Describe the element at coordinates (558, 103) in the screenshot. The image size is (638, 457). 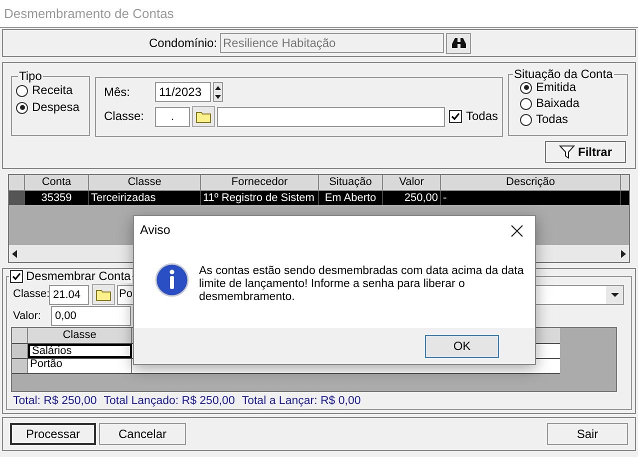
I see `radio-label: Baixada` at that location.